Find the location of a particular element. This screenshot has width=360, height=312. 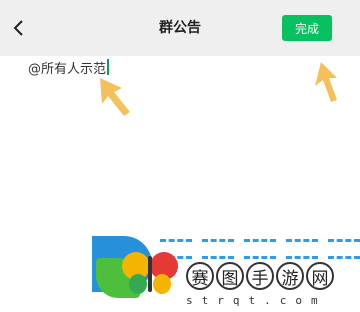

announcement-text: @所有人示范 is located at coordinates (67, 69).